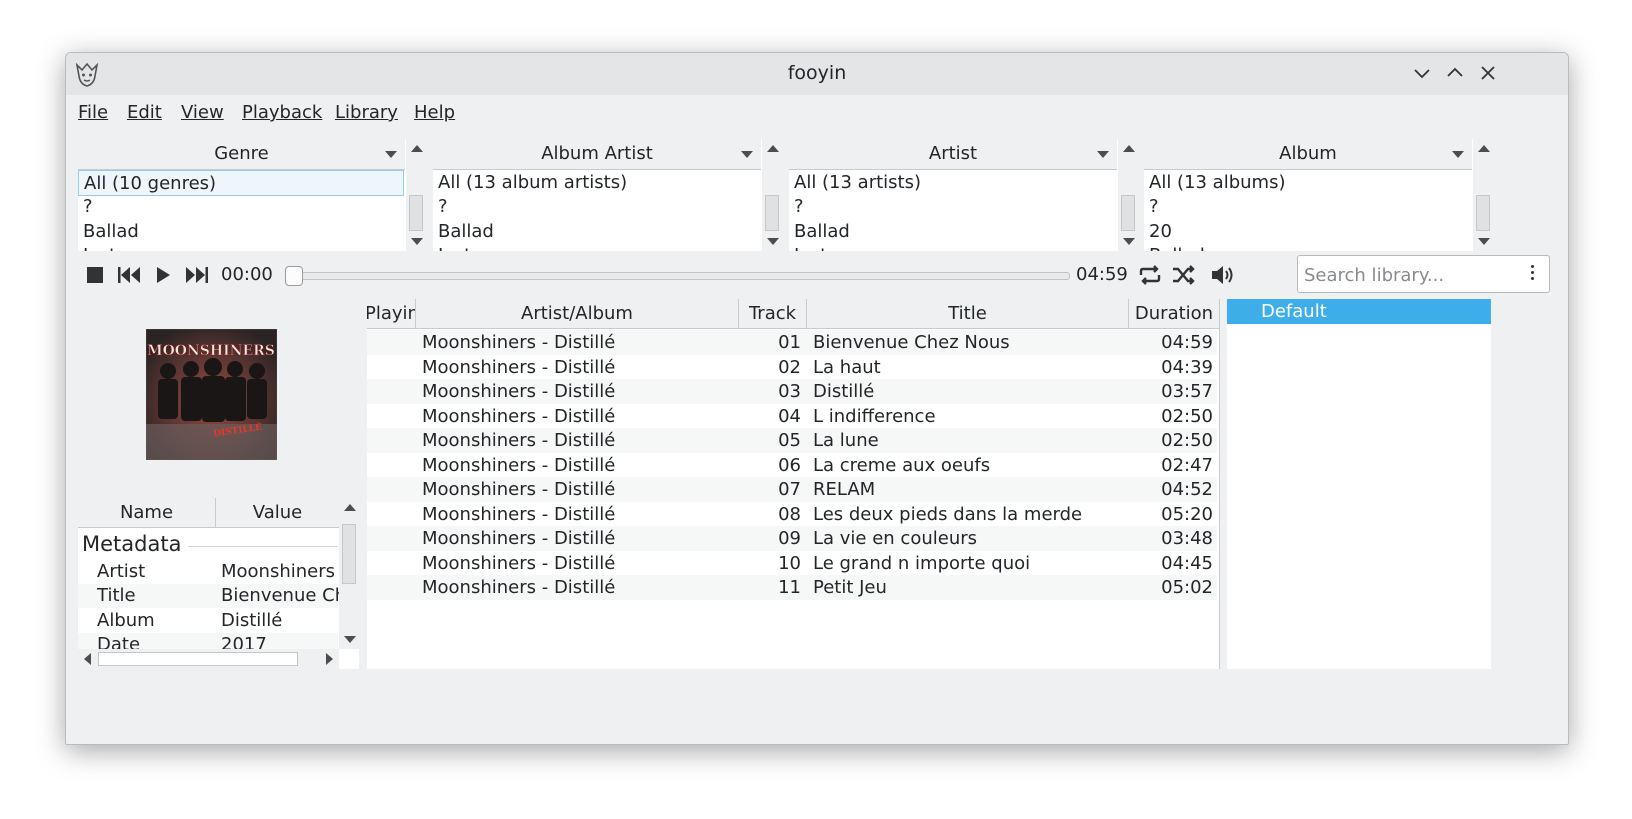 This screenshot has width=1632, height=819. I want to click on cell-track: 07, so click(789, 489).